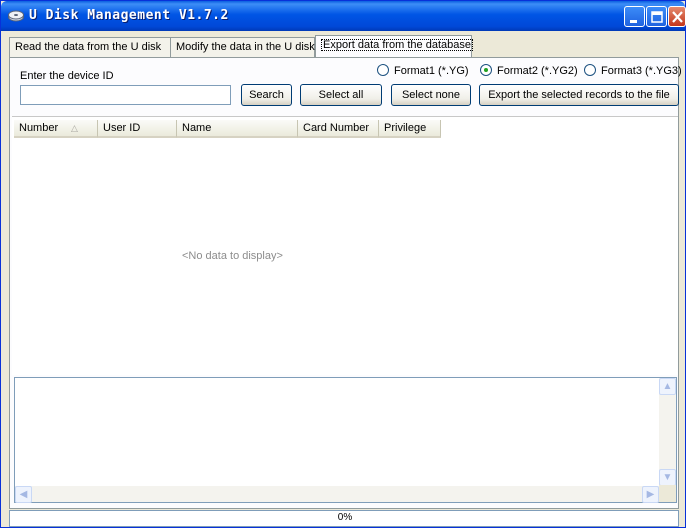  Describe the element at coordinates (122, 128) in the screenshot. I see `column-label: User ID` at that location.